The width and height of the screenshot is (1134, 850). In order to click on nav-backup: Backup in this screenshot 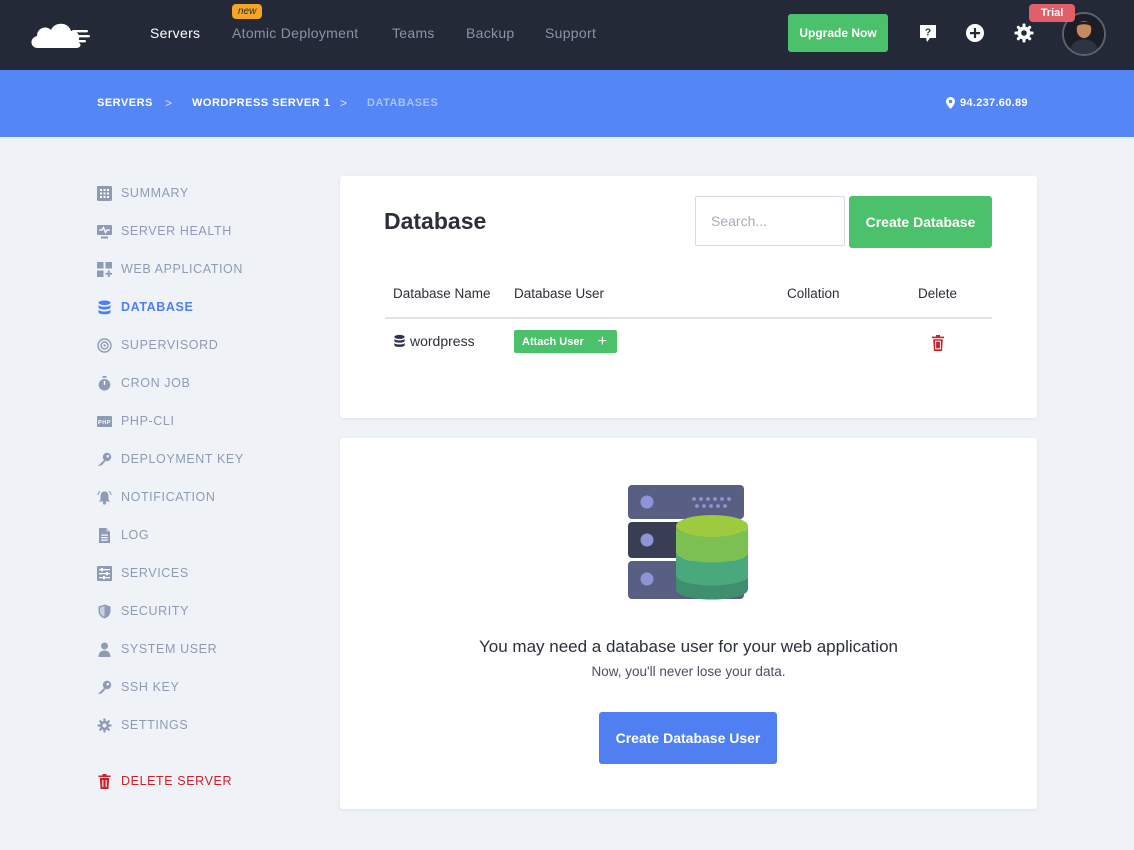, I will do `click(490, 33)`.